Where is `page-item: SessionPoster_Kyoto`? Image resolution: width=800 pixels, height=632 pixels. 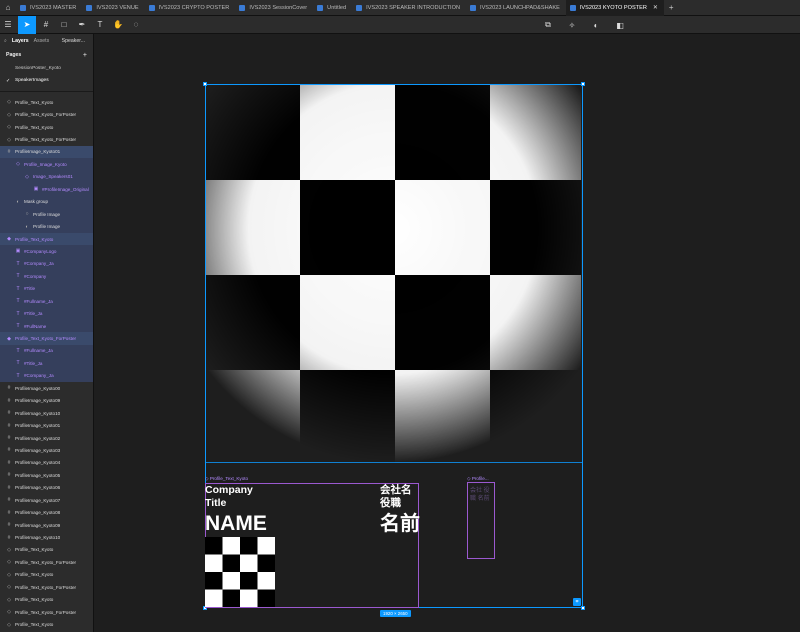
page-item: SessionPoster_Kyoto is located at coordinates (46, 68).